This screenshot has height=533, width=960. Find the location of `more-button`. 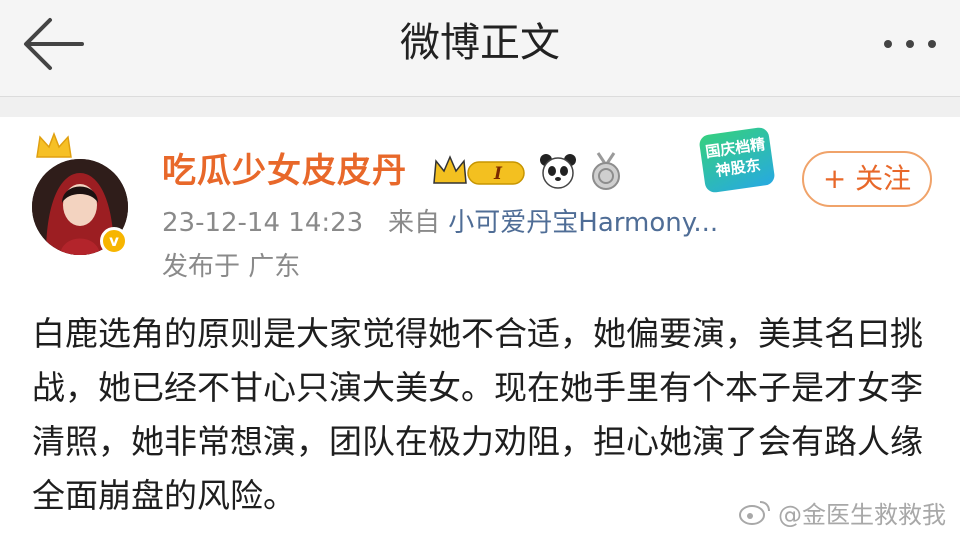

more-button is located at coordinates (910, 44).